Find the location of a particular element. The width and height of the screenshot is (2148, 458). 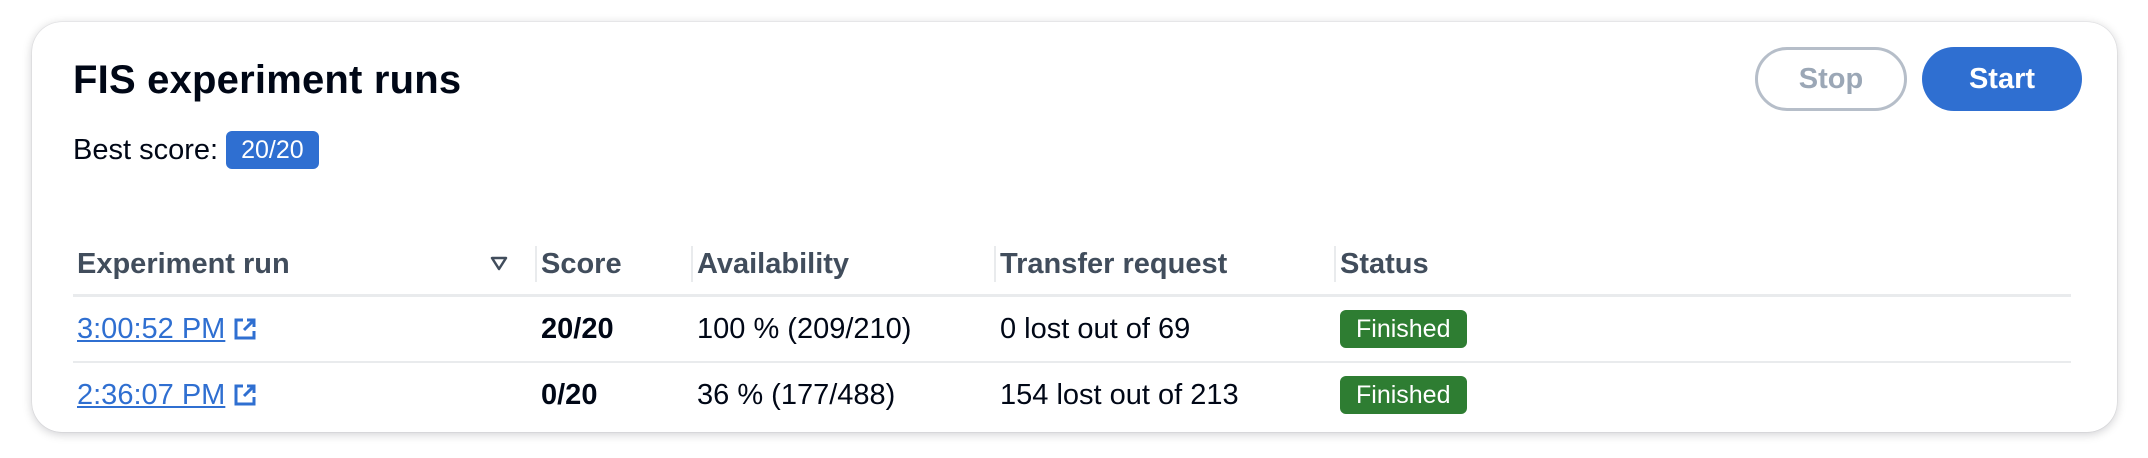

cell-availability: 100 % (209/210) is located at coordinates (844, 329).